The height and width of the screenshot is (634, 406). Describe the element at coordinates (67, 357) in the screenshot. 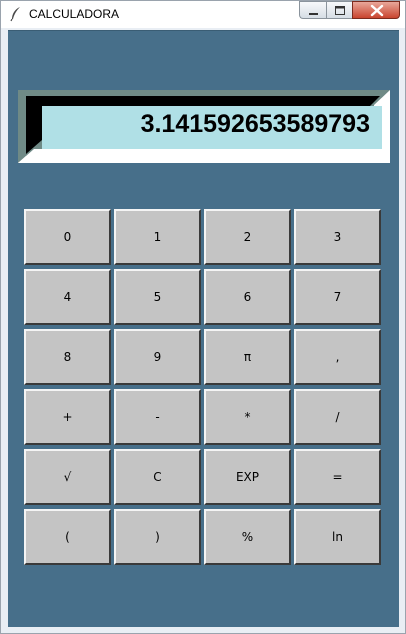

I see `key-8: 8` at that location.